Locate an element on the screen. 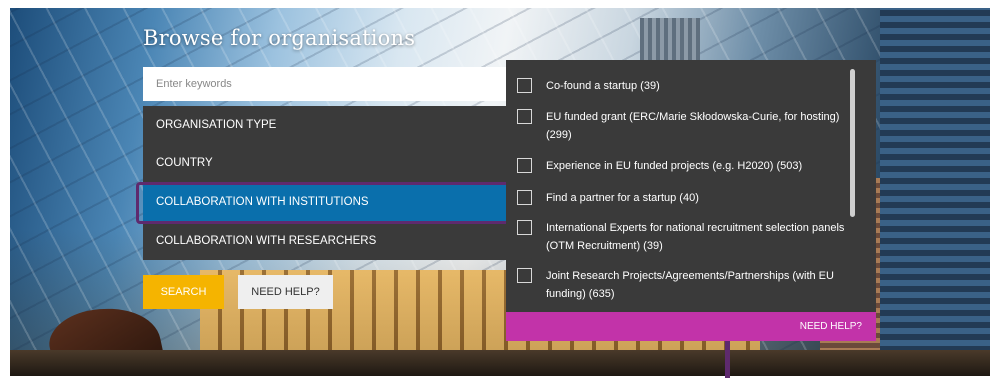  option-label: Co-found a startup (39) is located at coordinates (603, 86).